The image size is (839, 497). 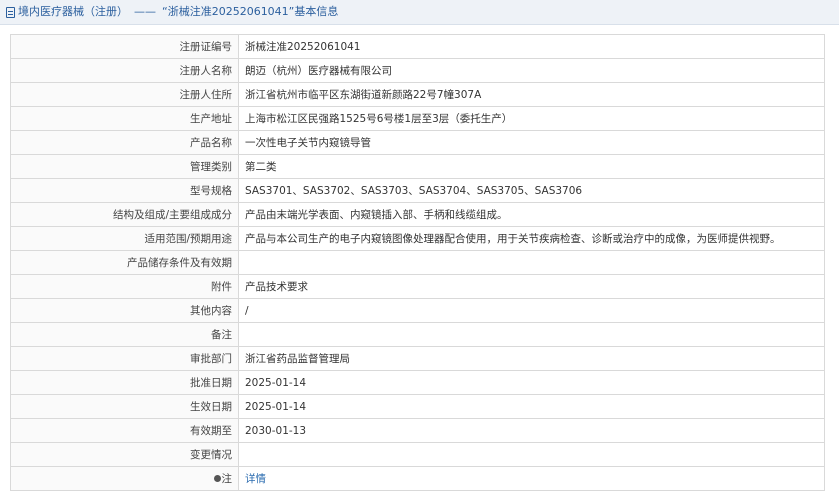 I want to click on table-row: 附件 产品技术要求, so click(x=417, y=286).